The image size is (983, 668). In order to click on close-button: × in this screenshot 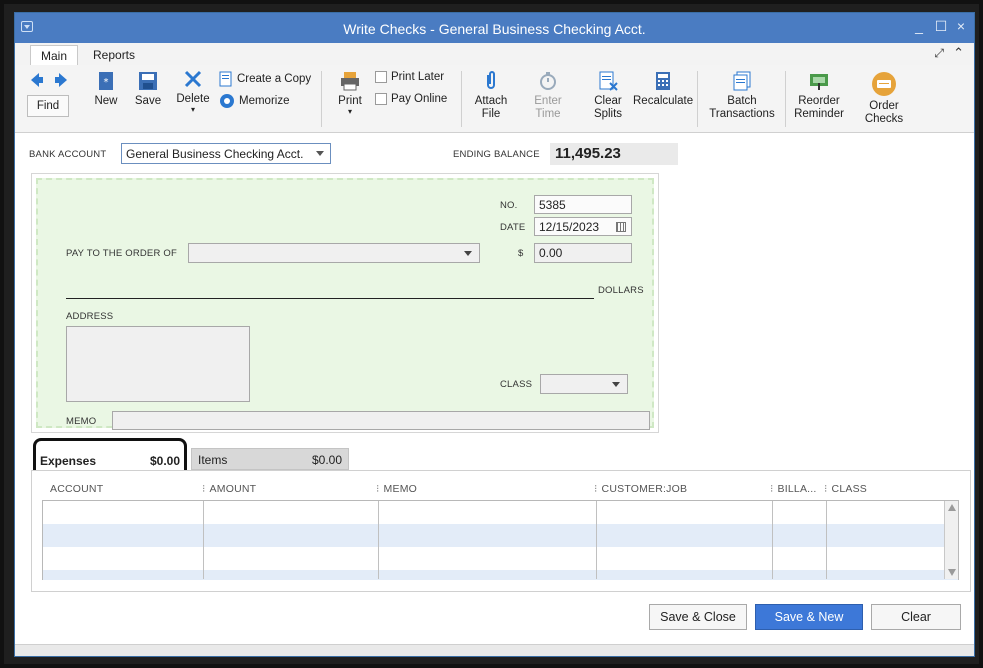, I will do `click(961, 26)`.